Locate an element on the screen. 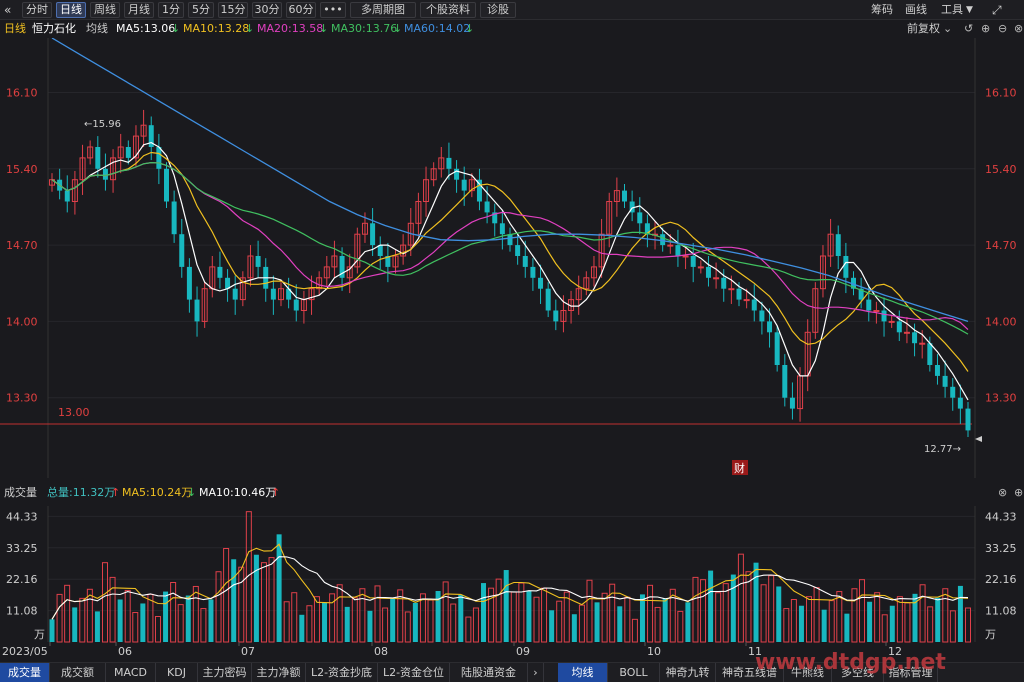 The image size is (1024, 682). tab-1: 日线 is located at coordinates (71, 10).